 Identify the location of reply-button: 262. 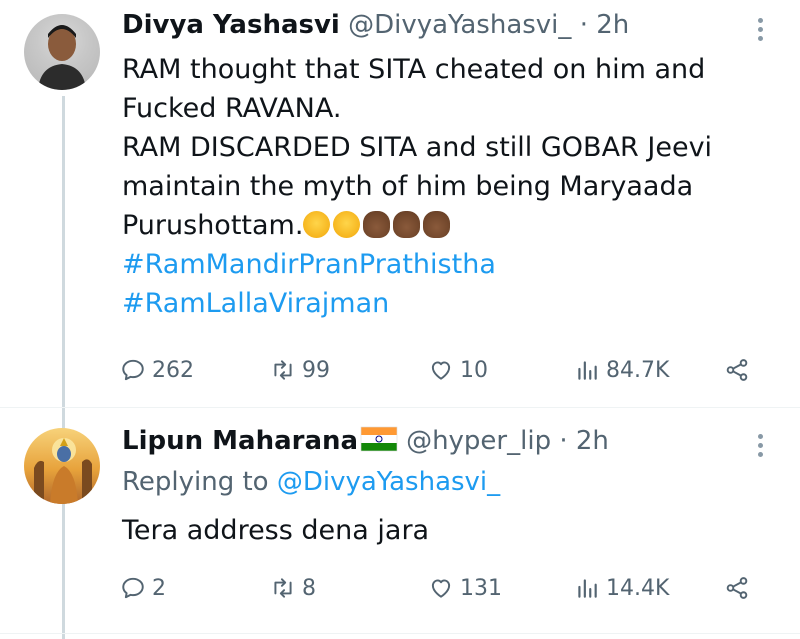
(157, 370).